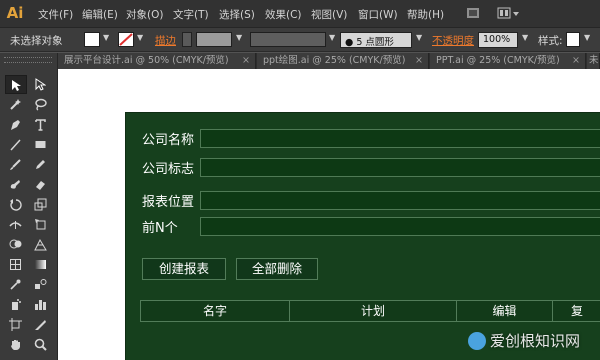 This screenshot has height=360, width=600. Describe the element at coordinates (16, 84) in the screenshot. I see `selection-tool-icon` at that location.